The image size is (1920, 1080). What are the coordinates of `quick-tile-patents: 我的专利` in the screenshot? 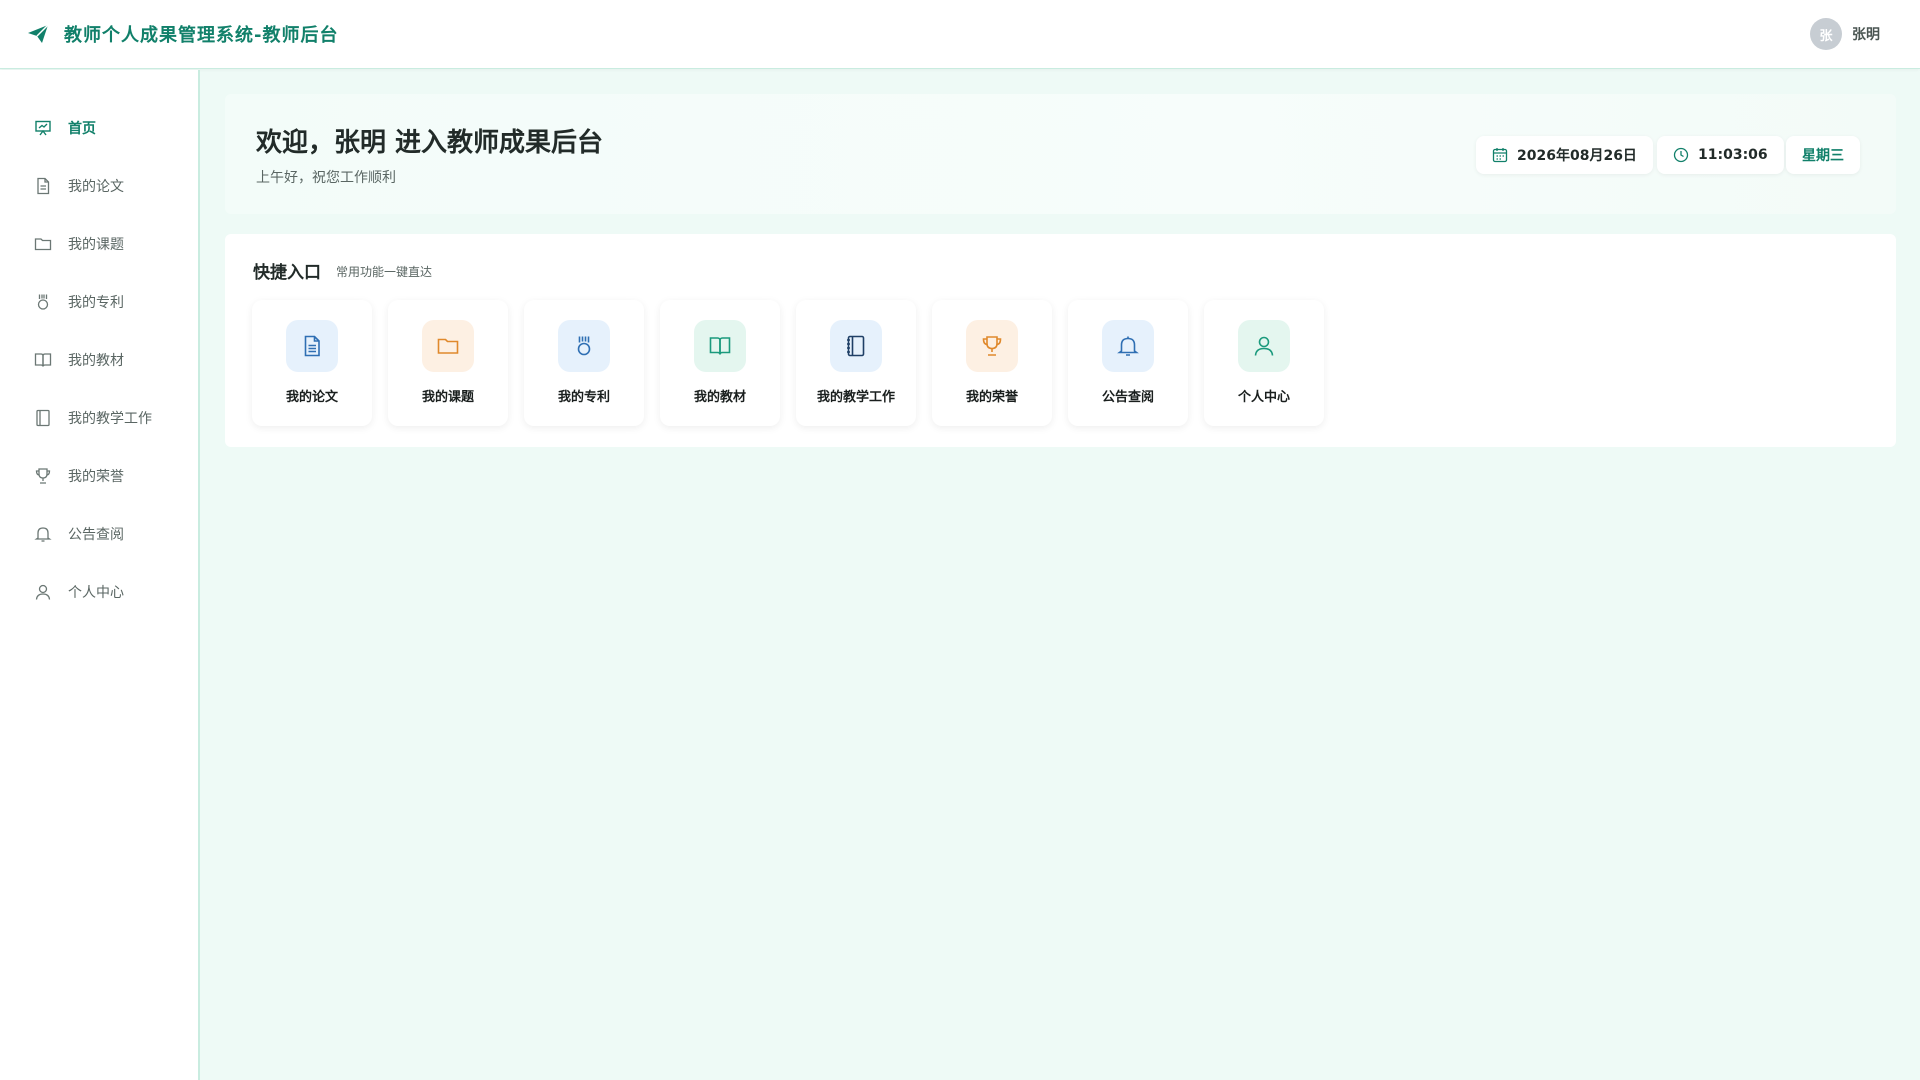 It's located at (584, 363).